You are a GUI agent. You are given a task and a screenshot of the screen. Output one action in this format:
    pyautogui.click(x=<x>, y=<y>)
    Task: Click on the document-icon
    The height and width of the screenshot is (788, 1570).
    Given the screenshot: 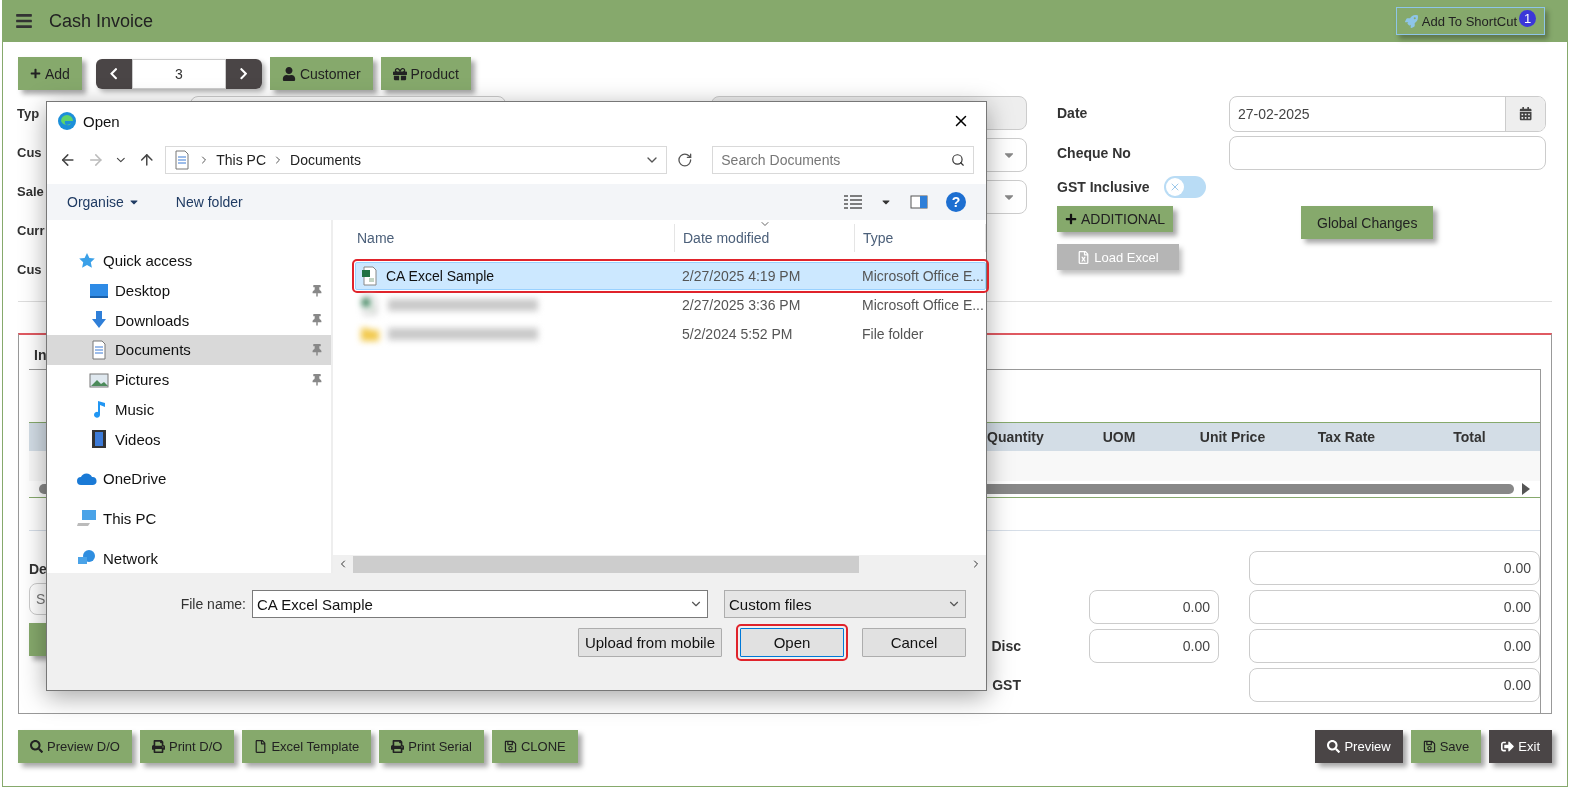 What is the action you would take?
    pyautogui.click(x=99, y=349)
    